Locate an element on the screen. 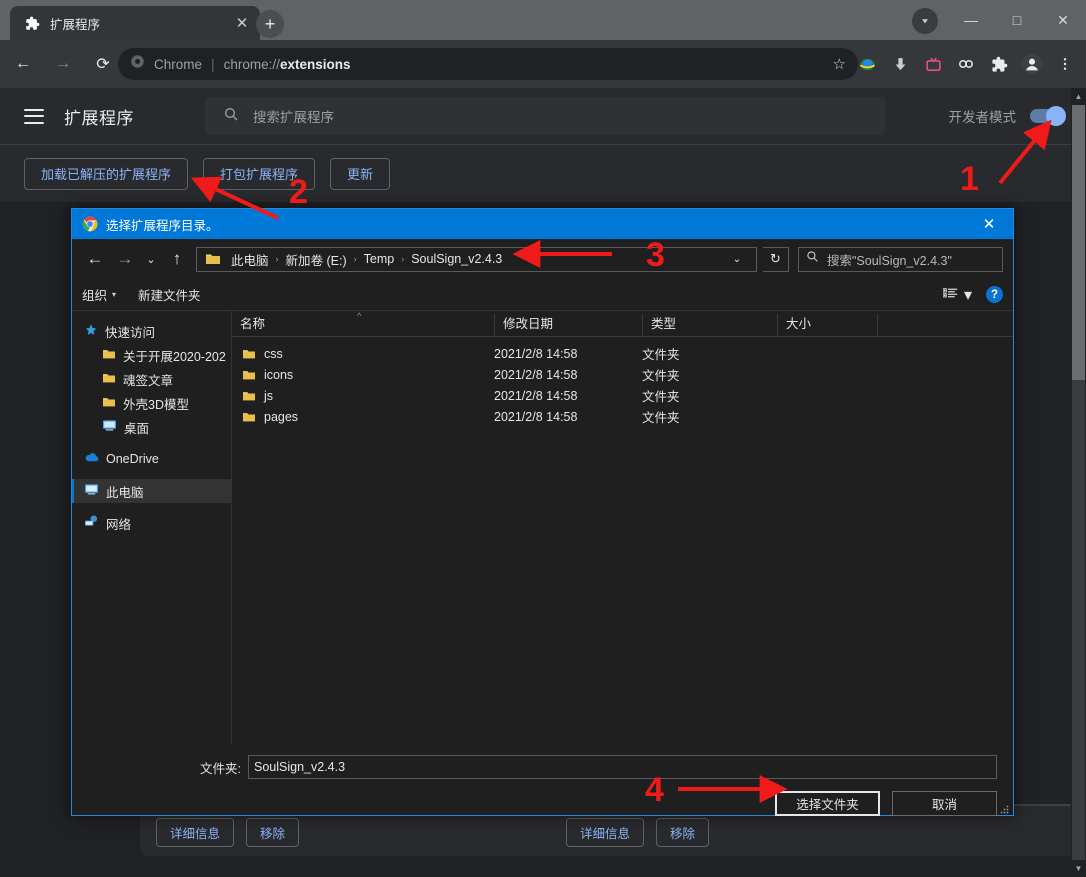  profile-avatar-icon is located at coordinates (1032, 64).